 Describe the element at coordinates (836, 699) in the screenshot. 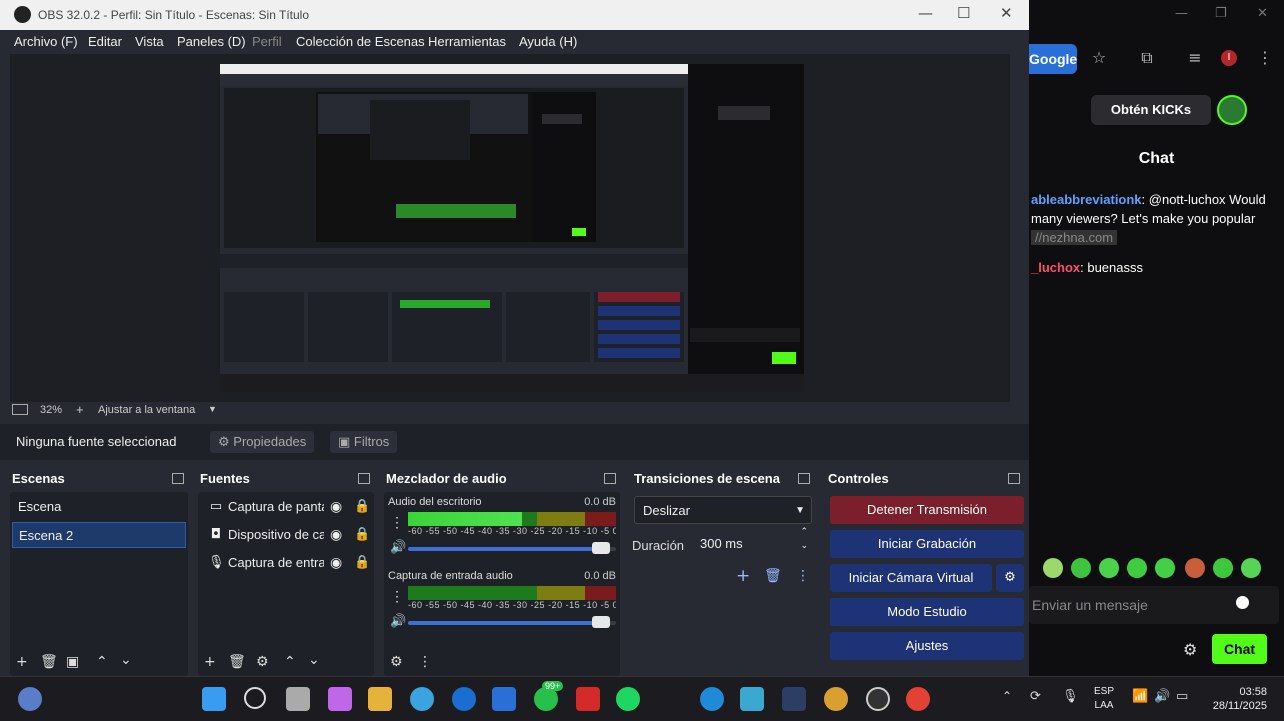

I see `game-icon` at that location.